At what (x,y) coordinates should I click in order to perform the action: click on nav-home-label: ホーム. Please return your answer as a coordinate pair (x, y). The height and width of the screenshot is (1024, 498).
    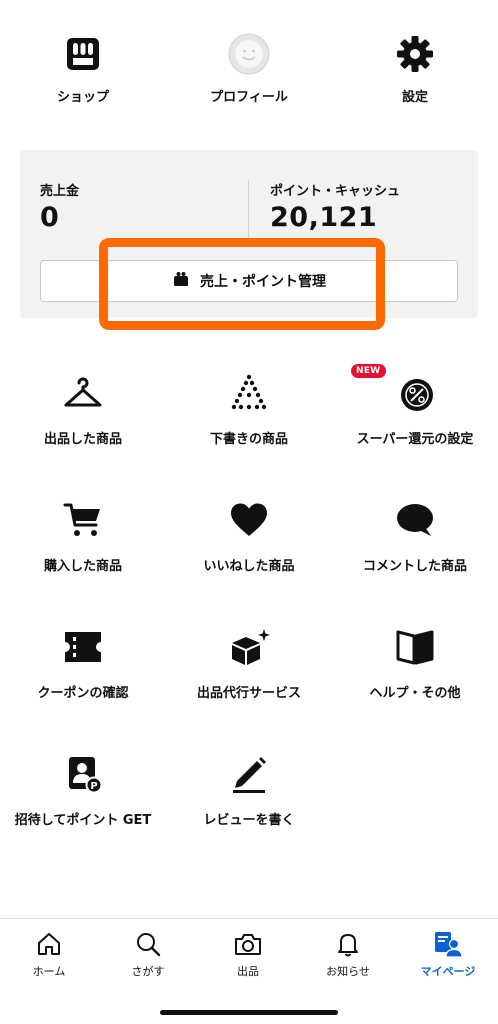
    Looking at the image, I should click on (49, 971).